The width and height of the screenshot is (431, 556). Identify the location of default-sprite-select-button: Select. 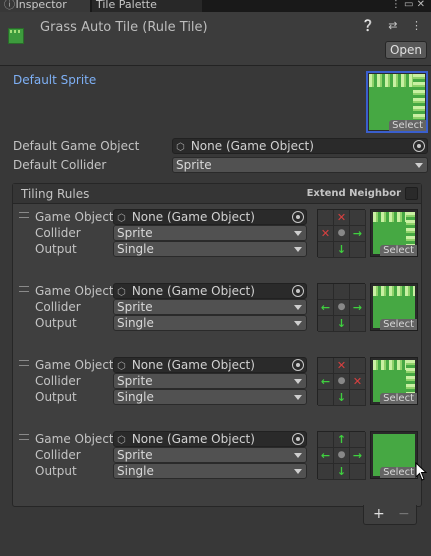
(407, 125).